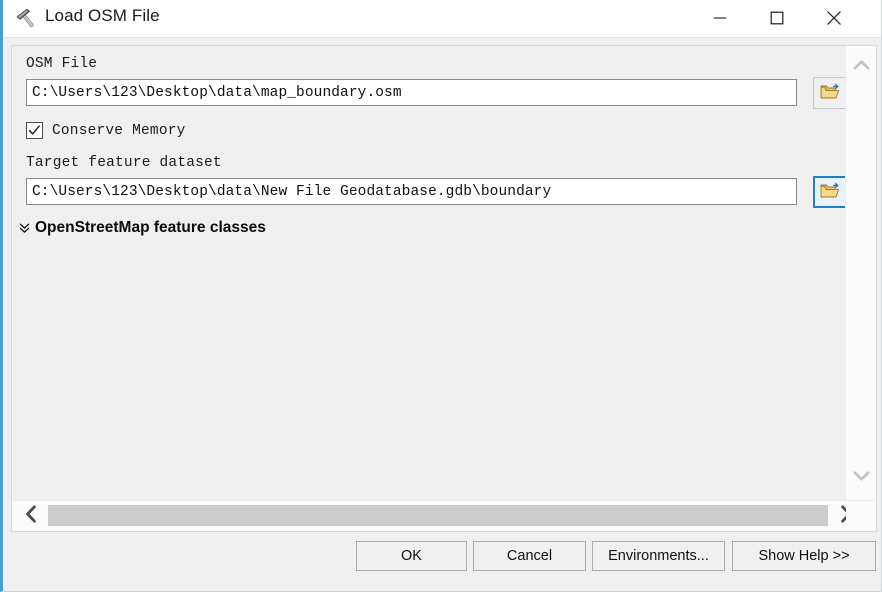 The image size is (882, 592). Describe the element at coordinates (411, 92) in the screenshot. I see `osm-file-input` at that location.